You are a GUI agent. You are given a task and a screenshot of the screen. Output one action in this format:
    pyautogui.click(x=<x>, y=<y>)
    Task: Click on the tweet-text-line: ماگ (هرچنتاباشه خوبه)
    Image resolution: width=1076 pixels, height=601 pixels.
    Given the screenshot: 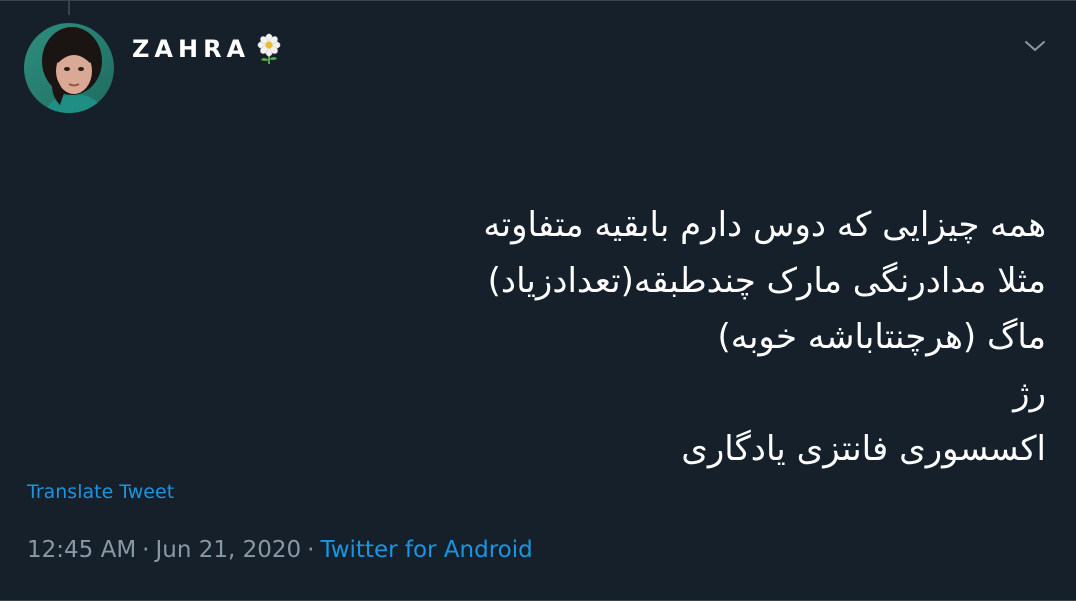 What is the action you would take?
    pyautogui.click(x=881, y=337)
    